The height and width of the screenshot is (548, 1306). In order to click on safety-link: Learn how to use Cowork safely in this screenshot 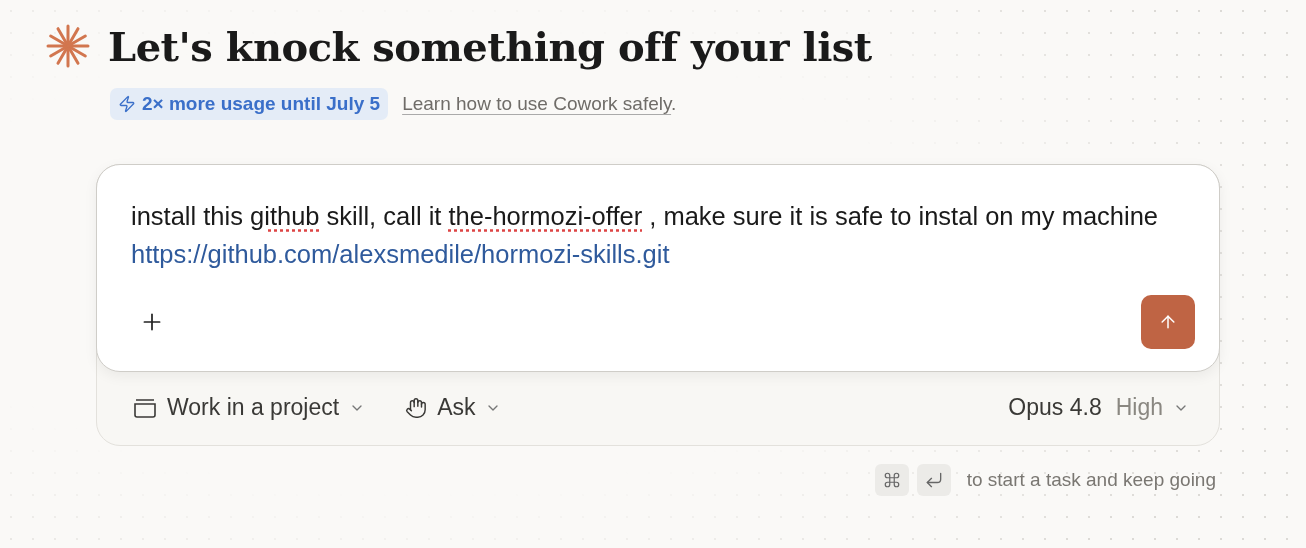, I will do `click(537, 103)`.